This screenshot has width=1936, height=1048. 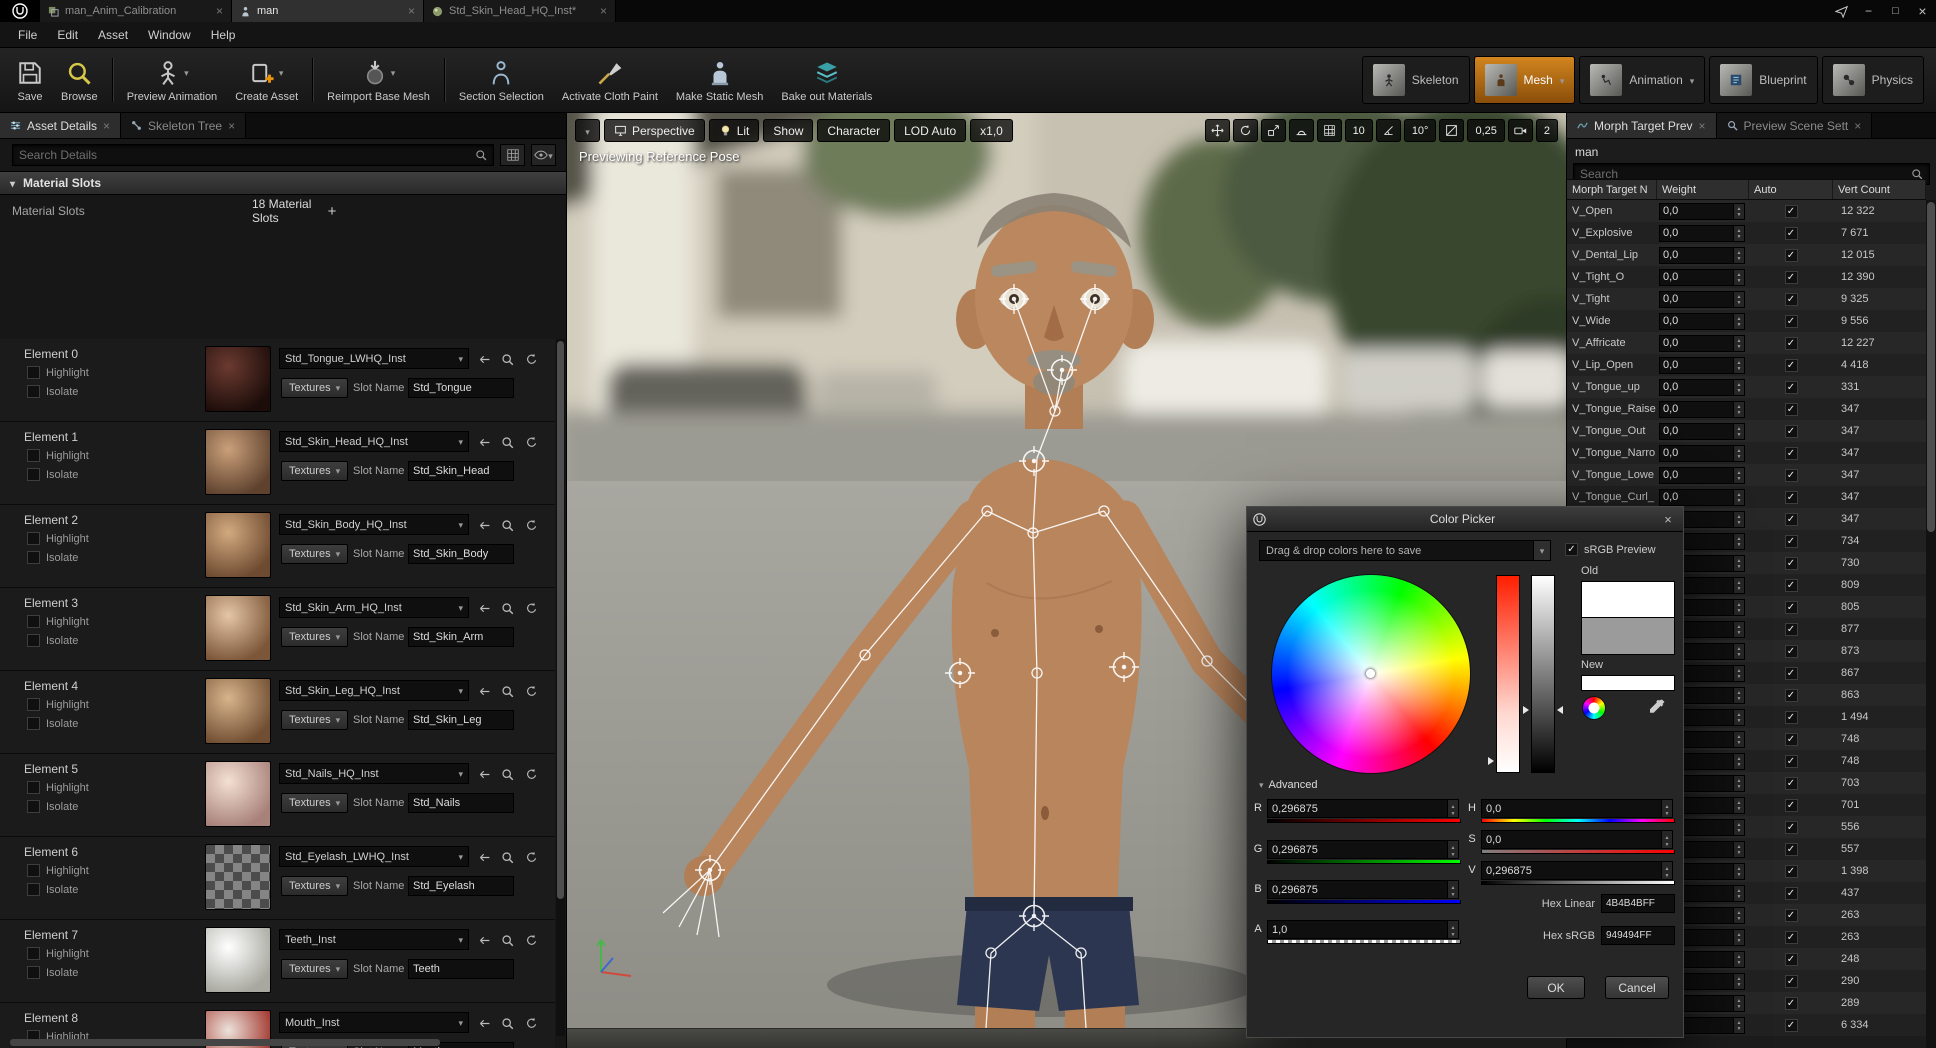 I want to click on document-tab: man_Anim_Calibration, so click(x=136, y=11).